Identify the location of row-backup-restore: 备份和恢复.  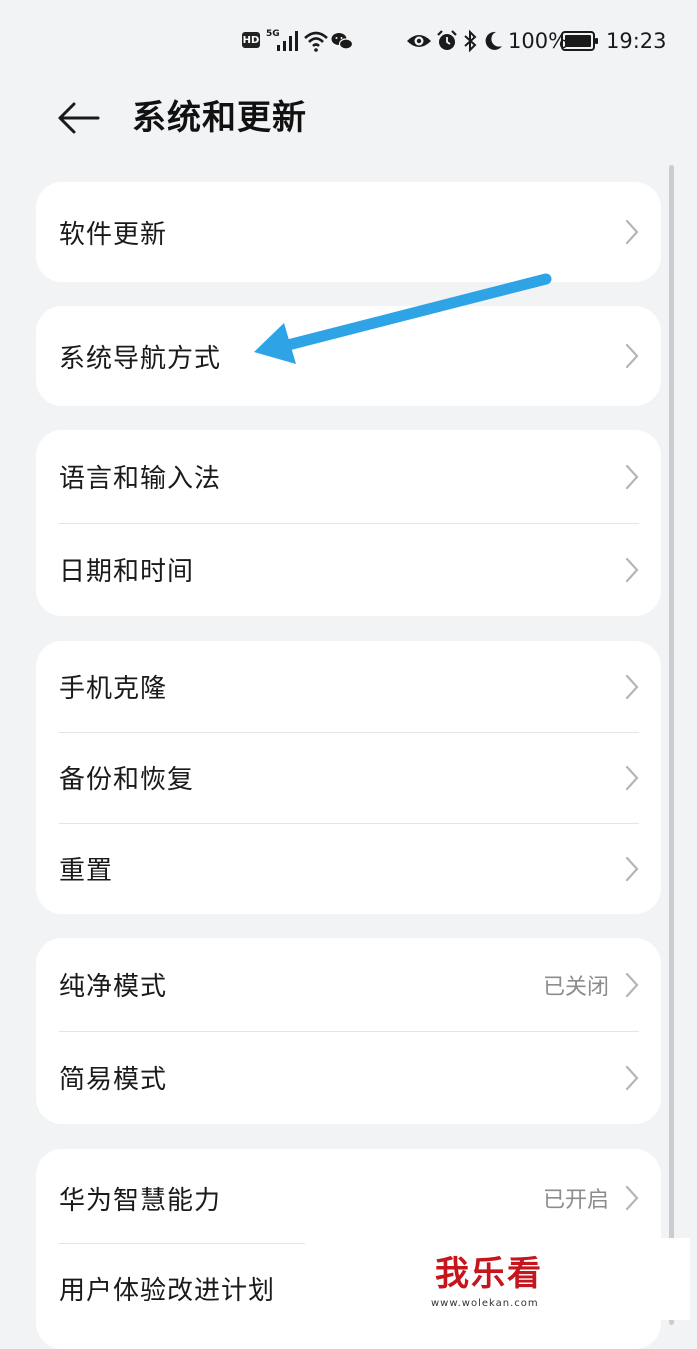
(348, 777).